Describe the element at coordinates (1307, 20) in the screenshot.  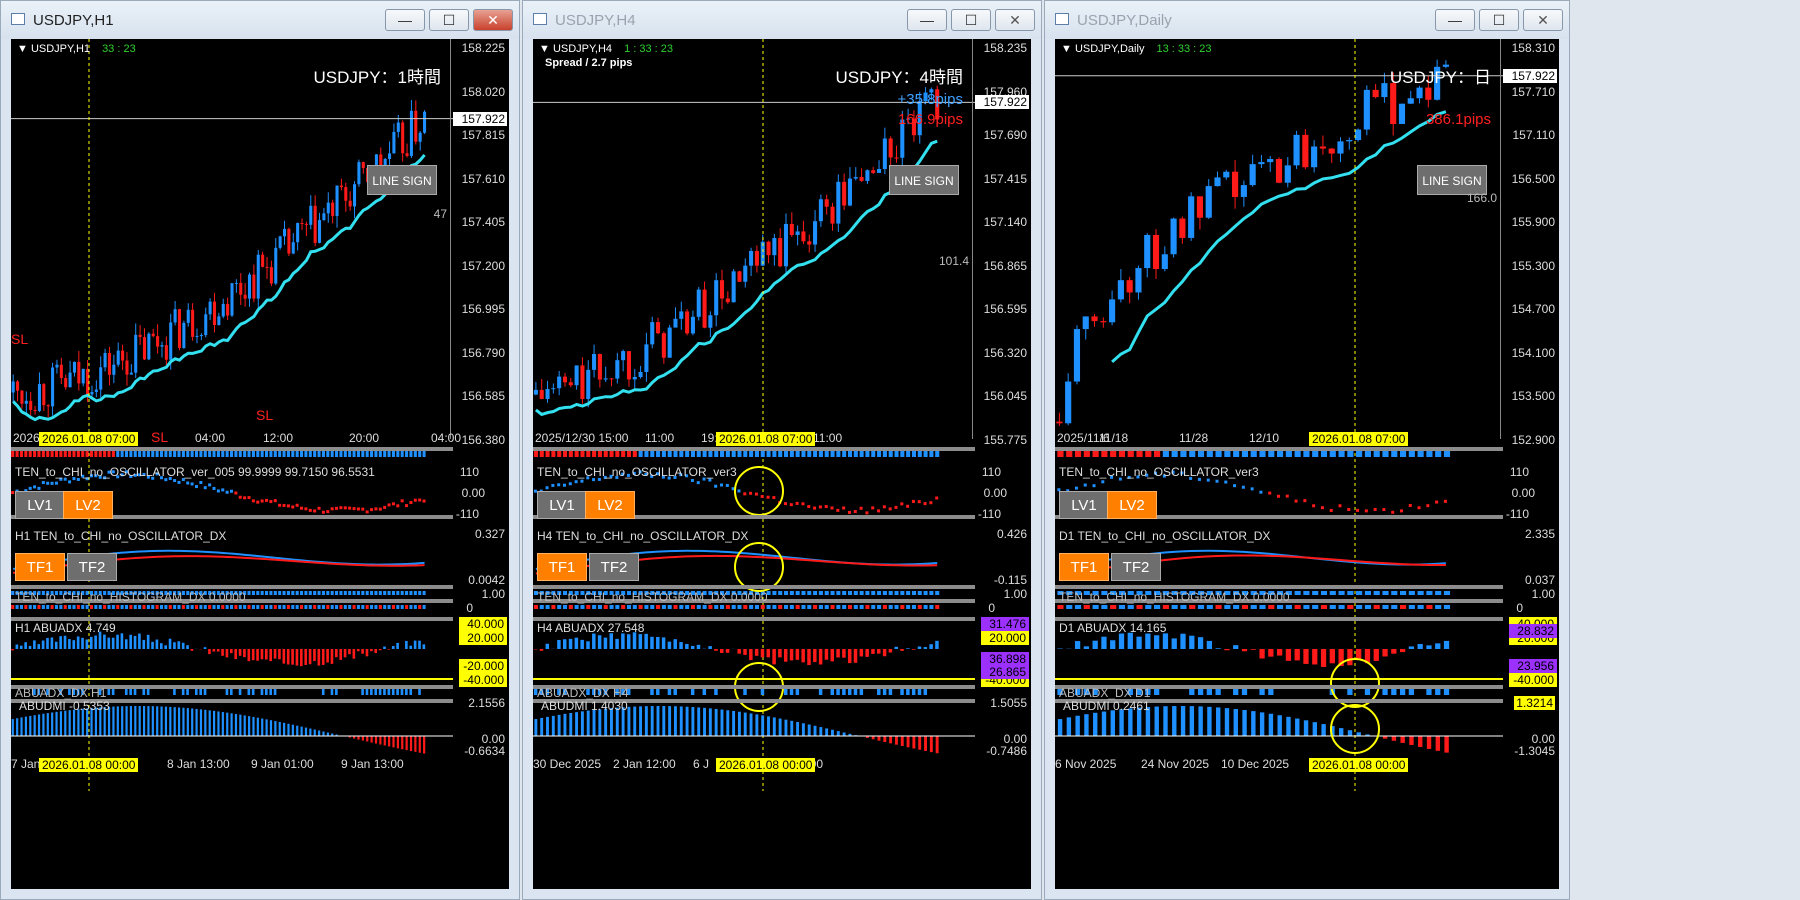
I see `window-titlebar: USDJPY,Daily — ☐ ✕` at that location.